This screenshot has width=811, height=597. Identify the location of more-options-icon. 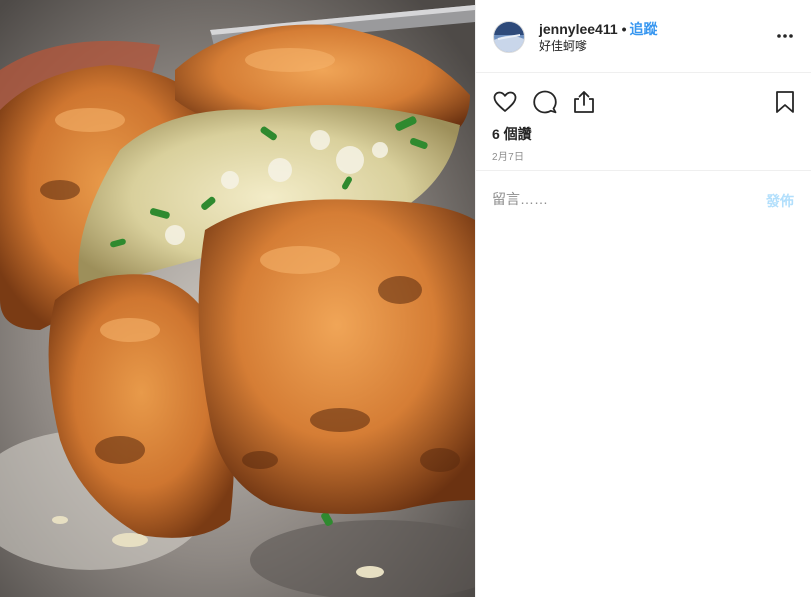
(785, 36).